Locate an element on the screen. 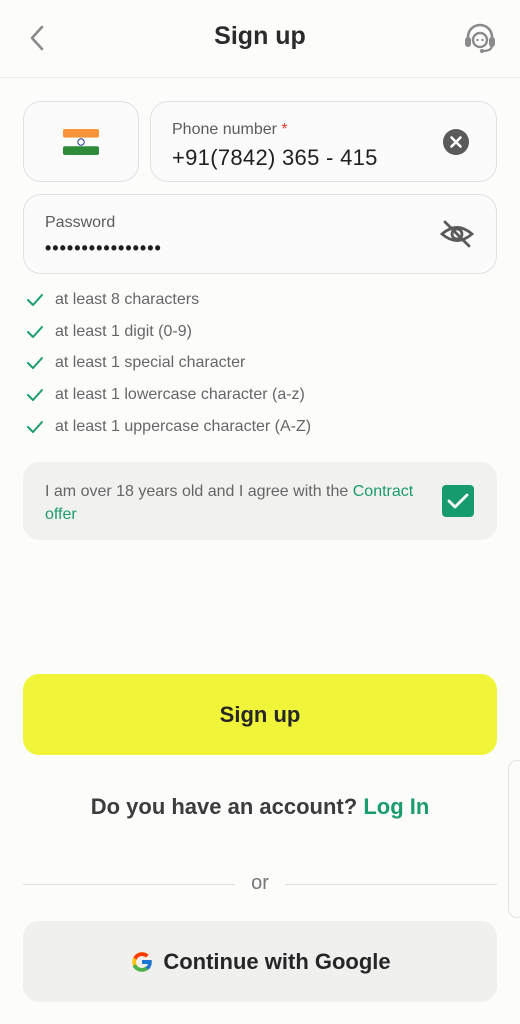  eye-off-icon is located at coordinates (457, 234).